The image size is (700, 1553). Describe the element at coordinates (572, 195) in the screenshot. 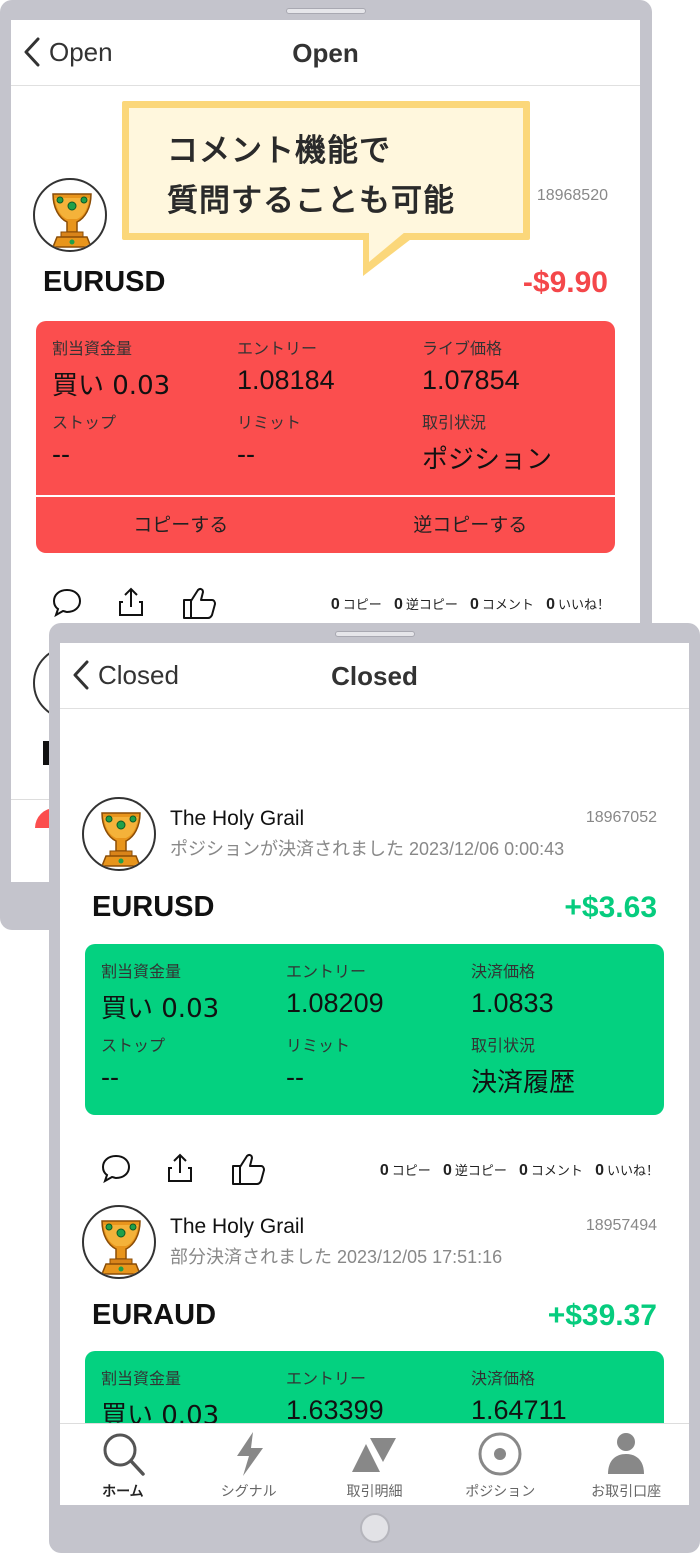

I see `post-id: 18968520` at that location.